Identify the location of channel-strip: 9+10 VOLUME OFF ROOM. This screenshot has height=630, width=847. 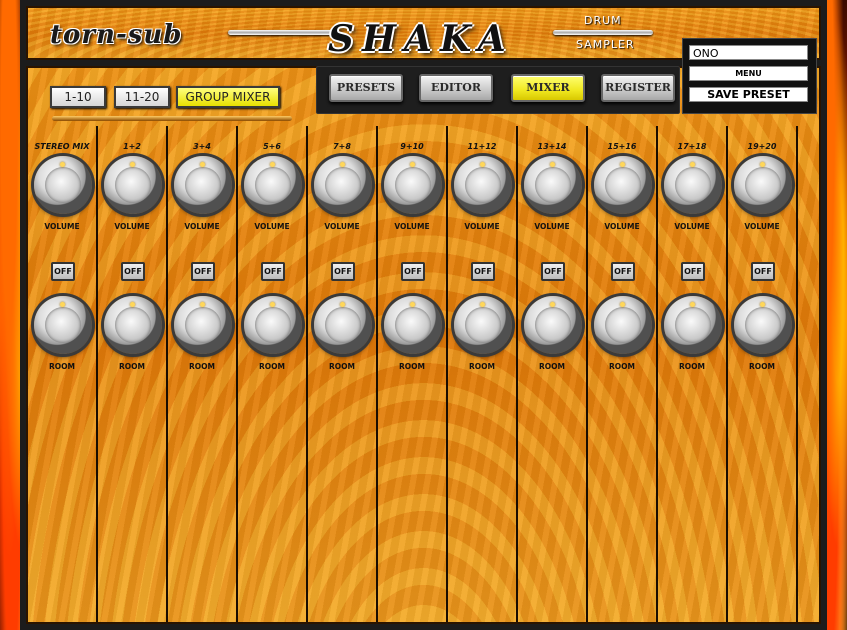
(413, 374).